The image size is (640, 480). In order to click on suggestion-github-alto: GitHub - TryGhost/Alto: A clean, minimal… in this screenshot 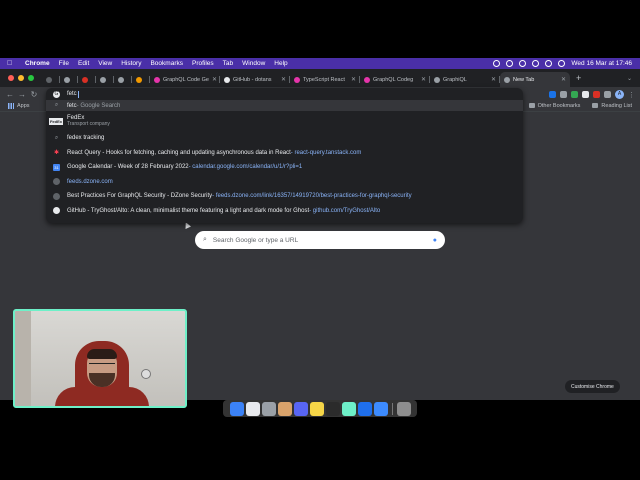, I will do `click(284, 211)`.